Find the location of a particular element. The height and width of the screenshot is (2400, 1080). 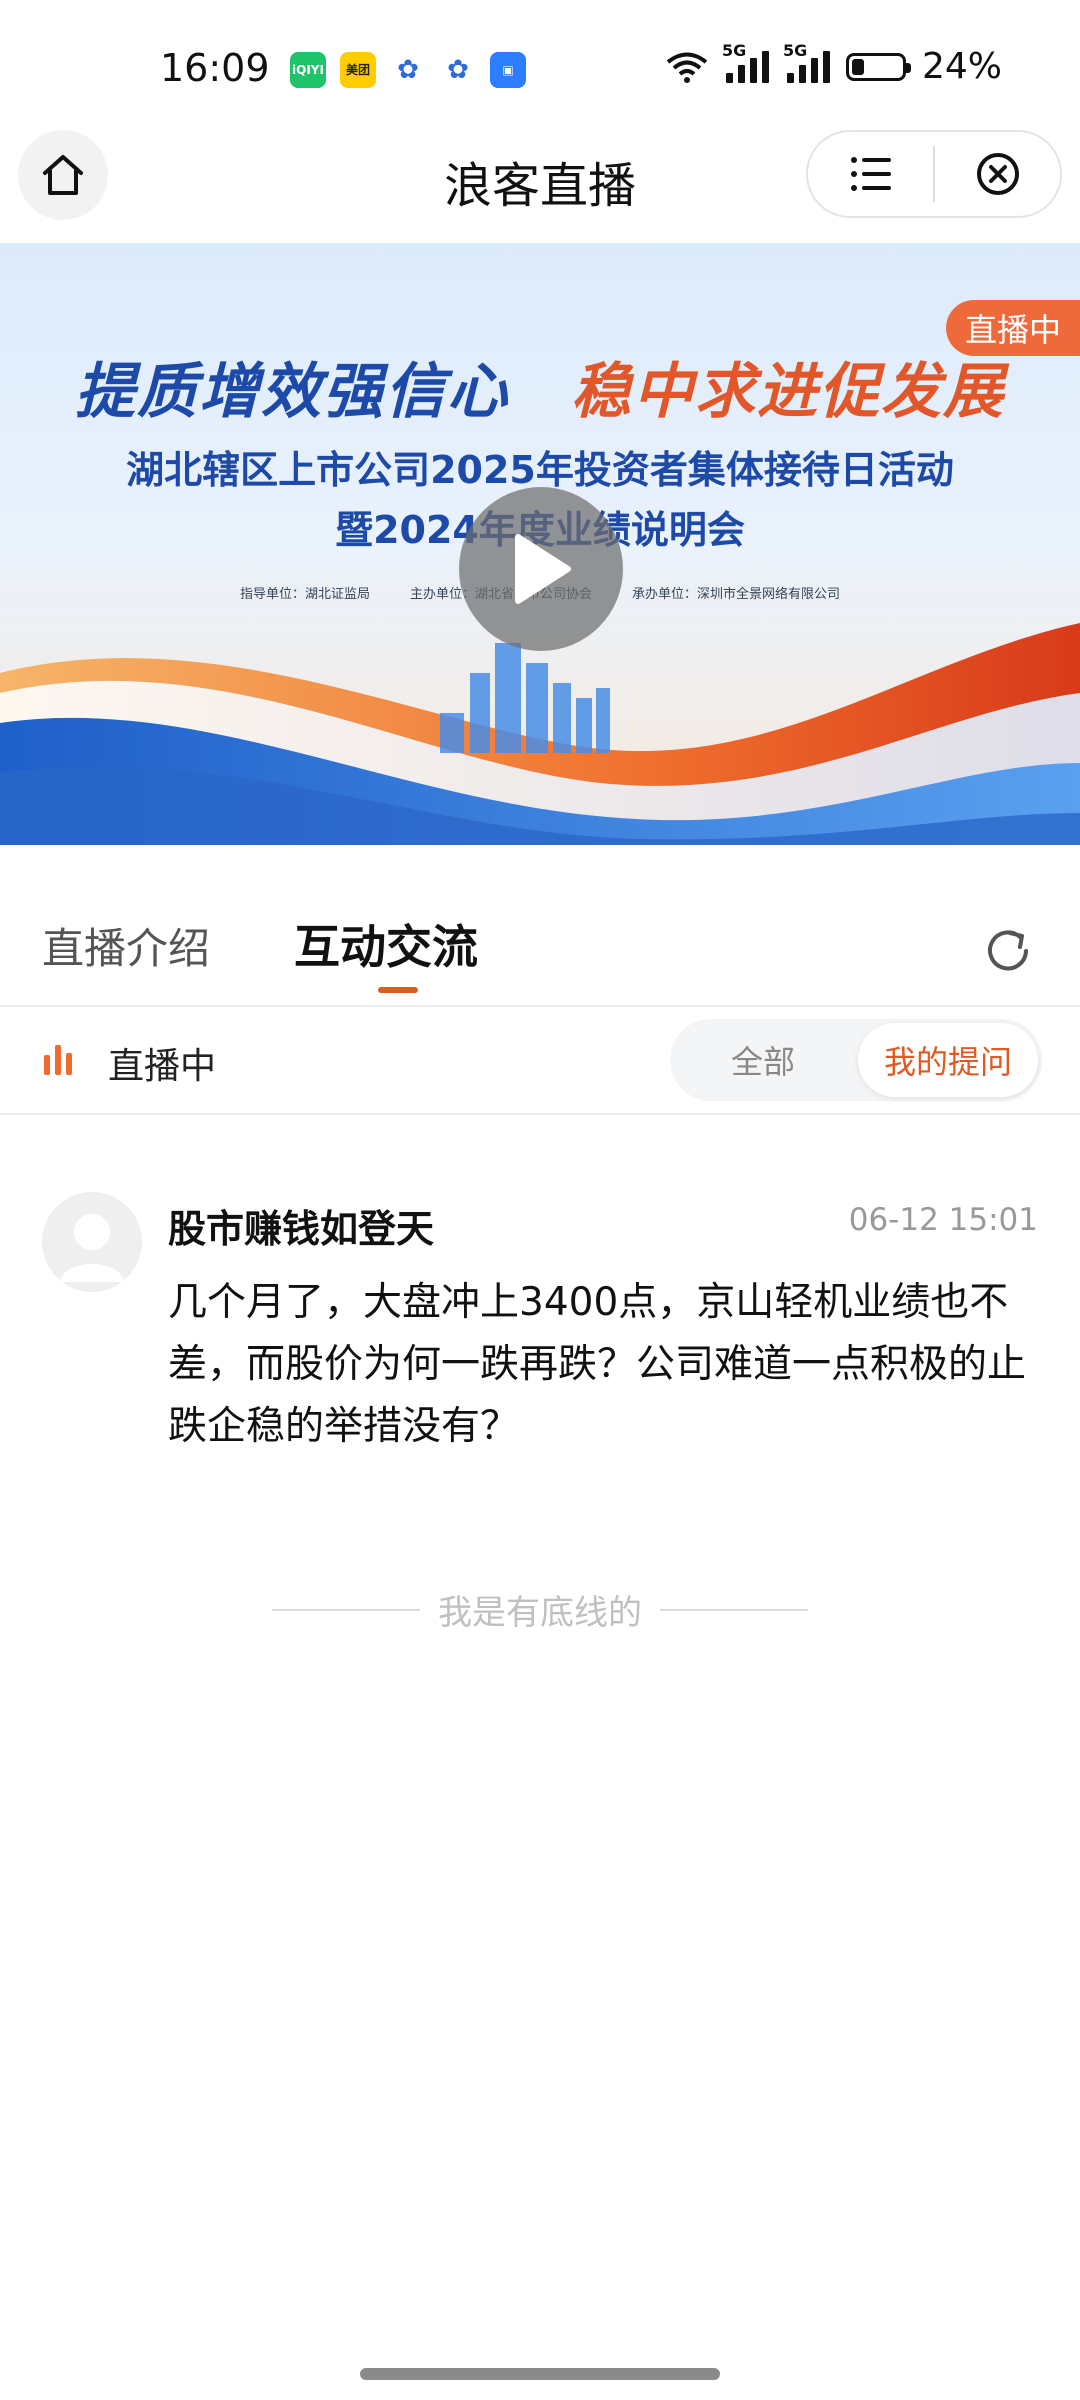

notification-icons: iQIYI 美团 ✿ ✿ ▣ is located at coordinates (408, 70).